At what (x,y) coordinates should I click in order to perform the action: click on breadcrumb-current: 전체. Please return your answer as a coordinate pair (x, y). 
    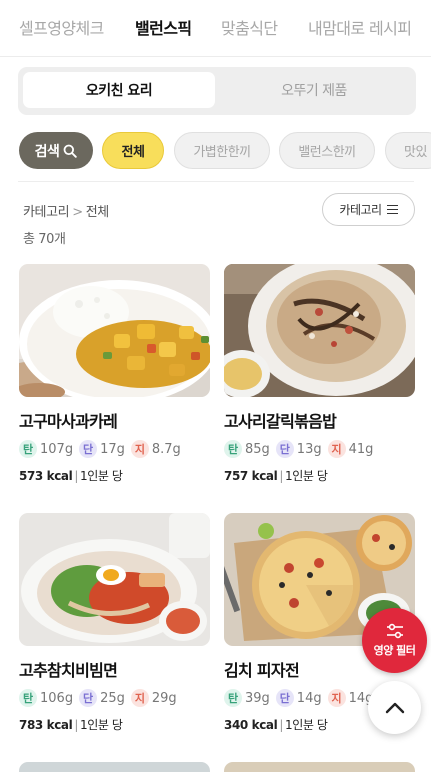
    Looking at the image, I should click on (97, 212).